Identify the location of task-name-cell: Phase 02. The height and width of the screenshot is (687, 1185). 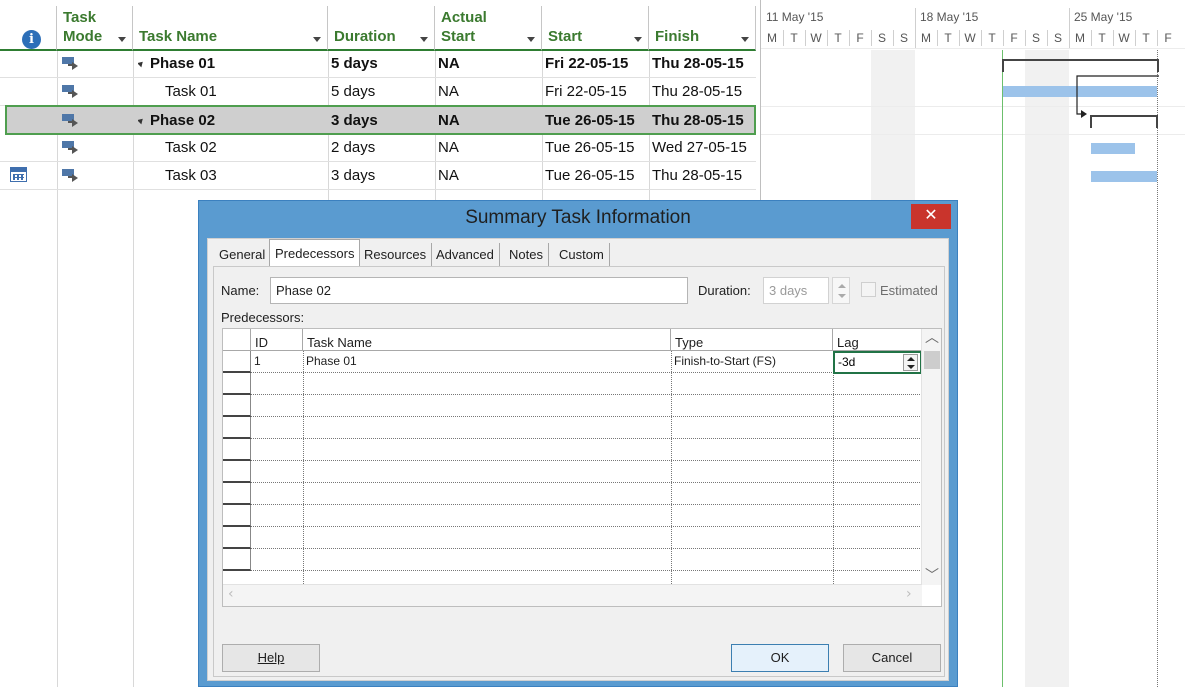
(176, 121).